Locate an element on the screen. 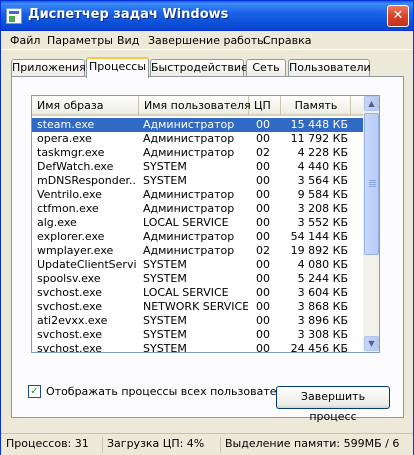 This screenshot has width=414, height=455. column-image-name: Имя образа is located at coordinates (85, 106).